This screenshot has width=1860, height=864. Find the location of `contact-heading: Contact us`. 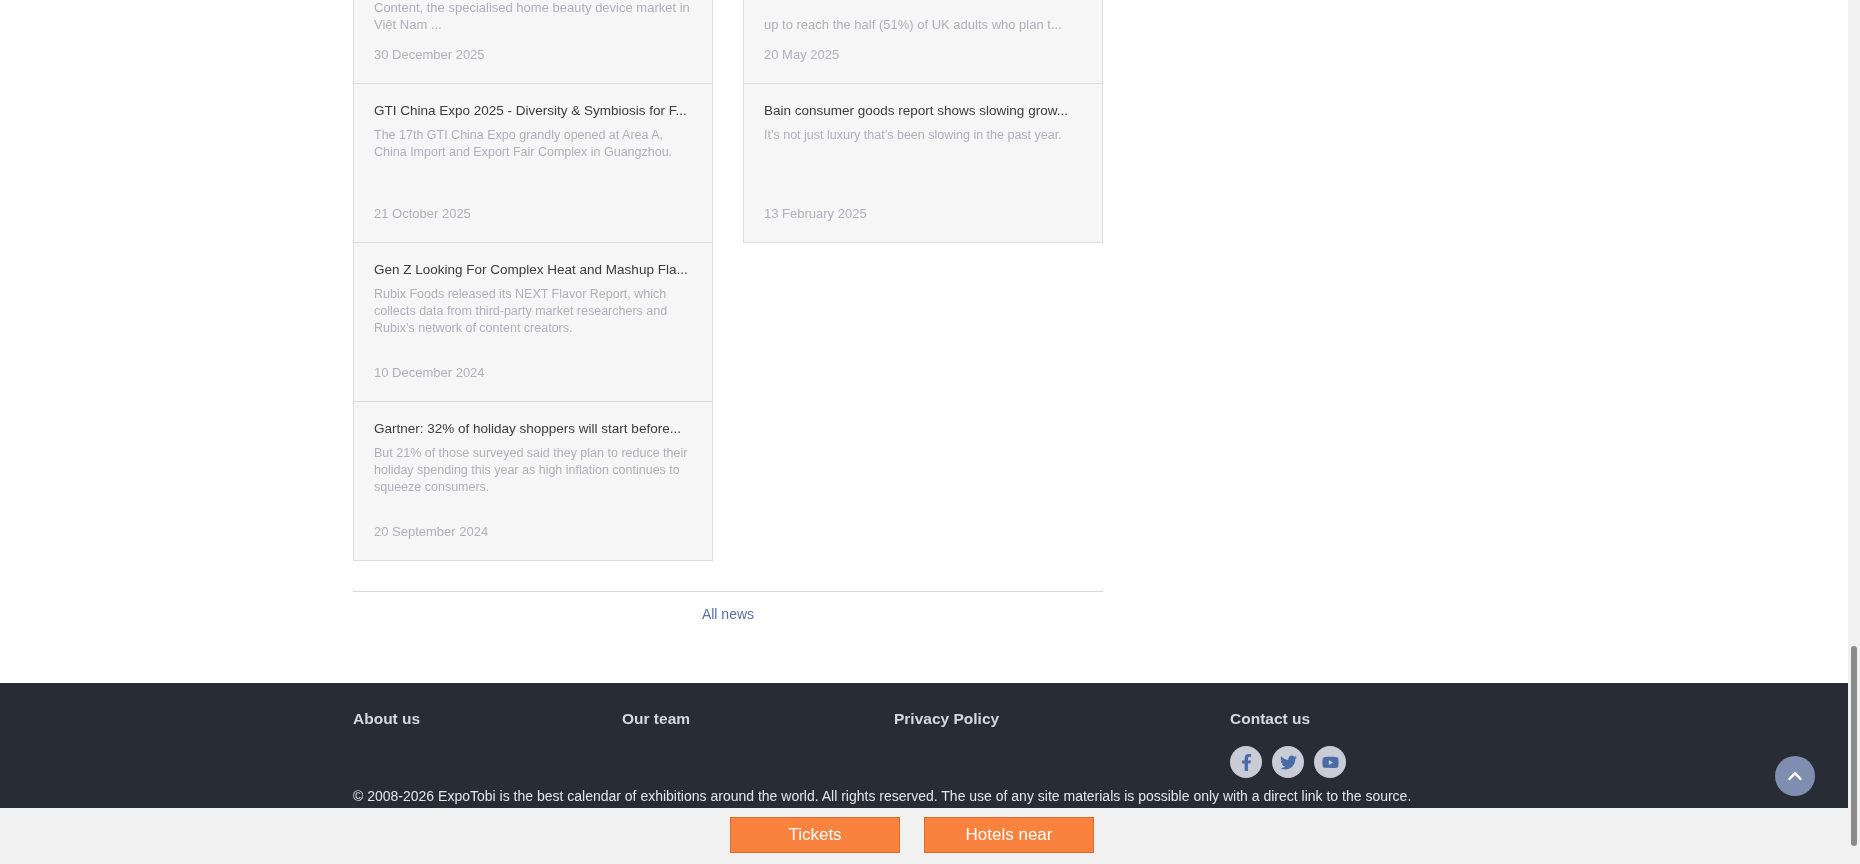

contact-heading: Contact us is located at coordinates (1271, 719).